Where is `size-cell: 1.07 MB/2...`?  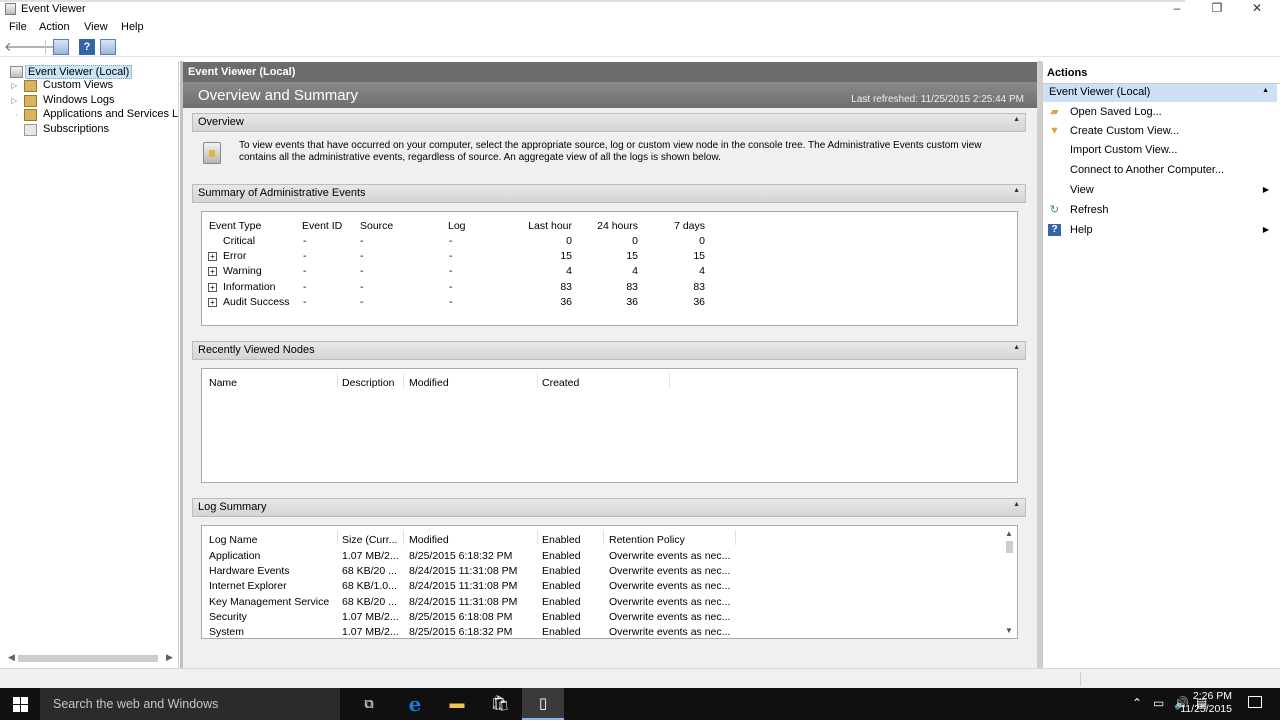 size-cell: 1.07 MB/2... is located at coordinates (370, 632).